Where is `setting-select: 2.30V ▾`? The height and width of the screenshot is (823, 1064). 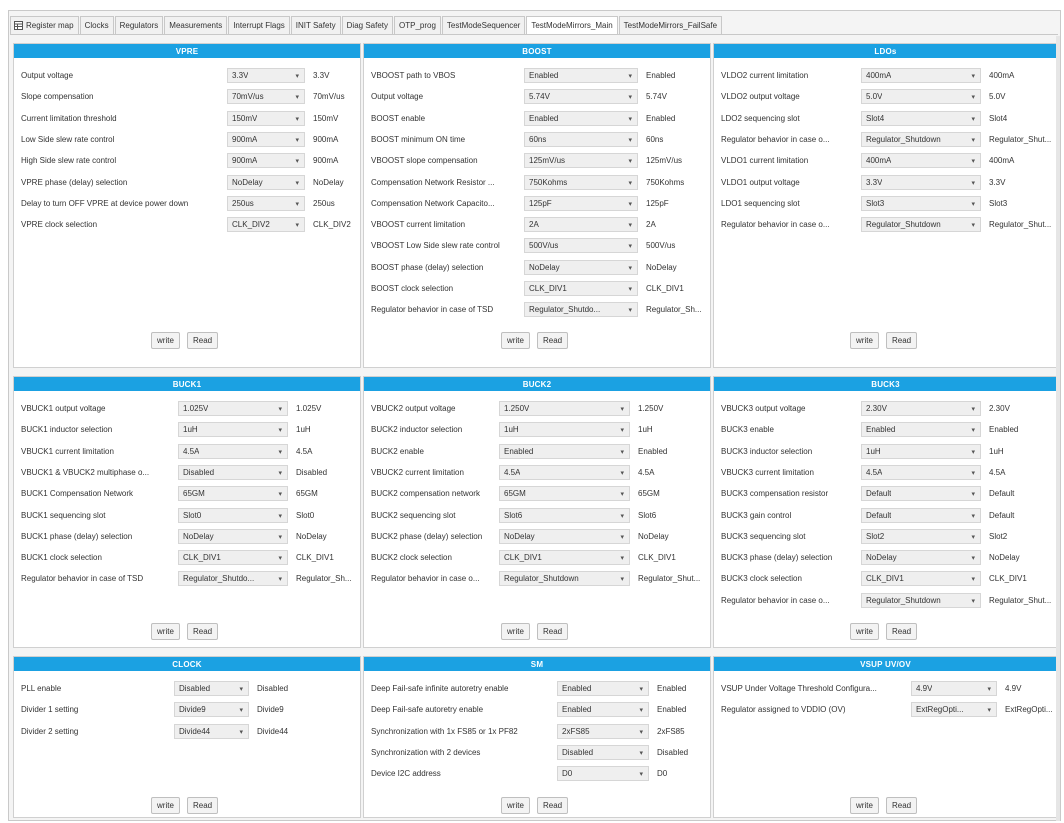 setting-select: 2.30V ▾ is located at coordinates (921, 408).